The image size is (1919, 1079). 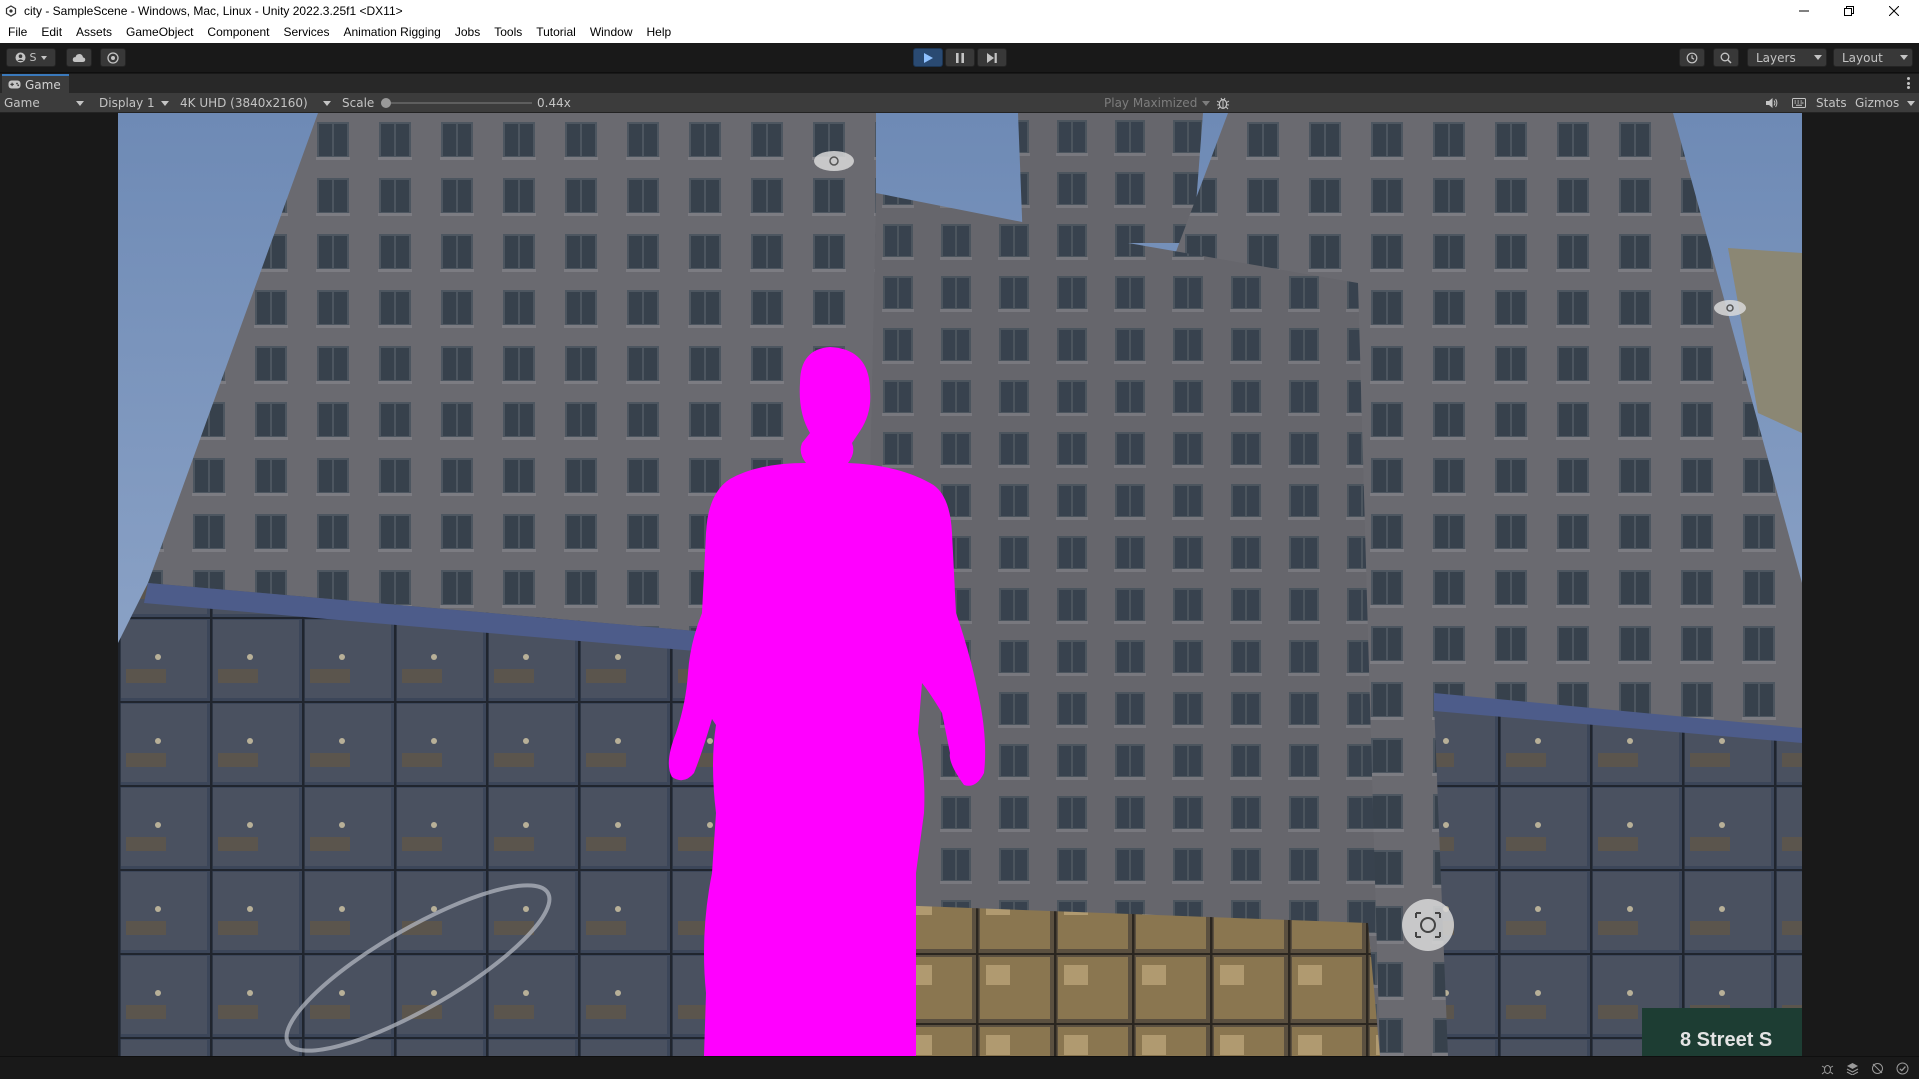 I want to click on street-sign-text: 8 Street S, so click(x=1726, y=1040).